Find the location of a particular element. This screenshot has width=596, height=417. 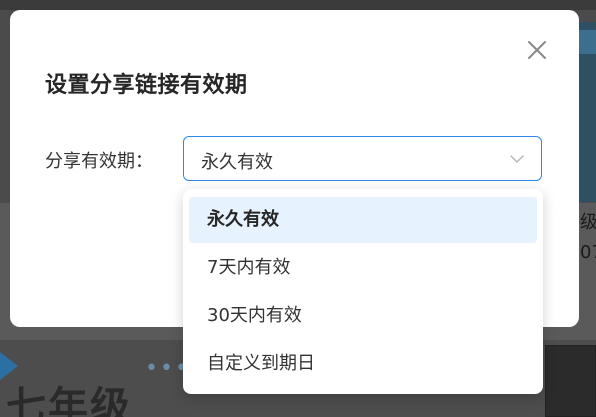

chevron-down-icon is located at coordinates (517, 159).